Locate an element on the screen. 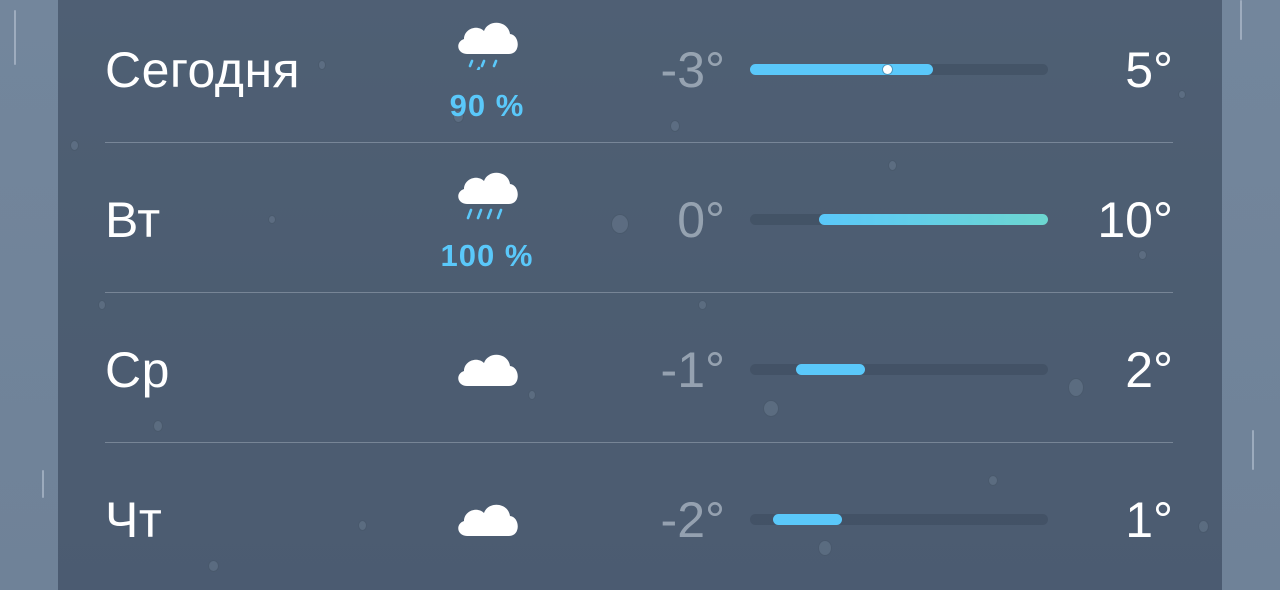  day-label: Сегодня is located at coordinates (203, 70).